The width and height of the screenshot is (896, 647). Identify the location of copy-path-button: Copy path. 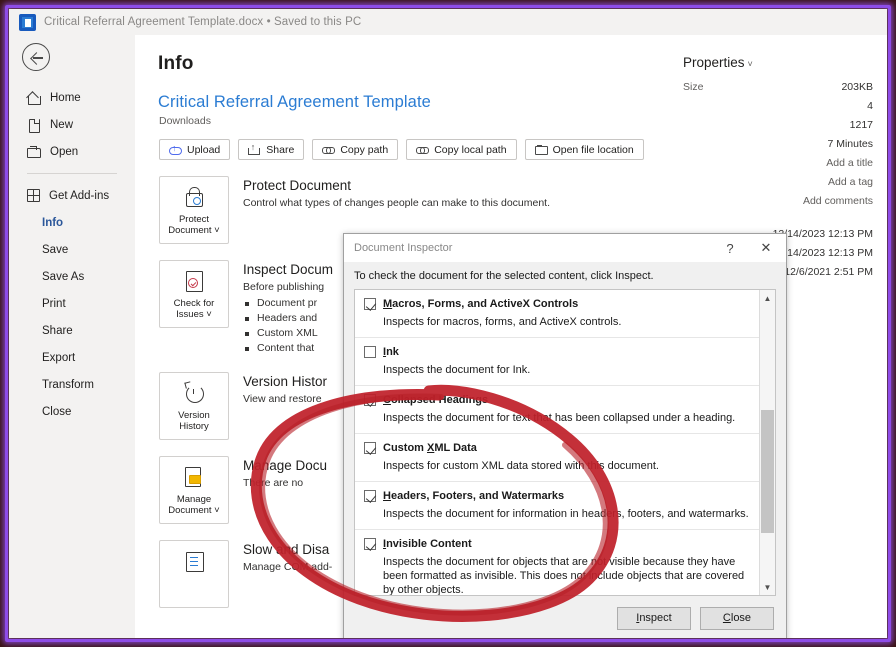
(355, 149).